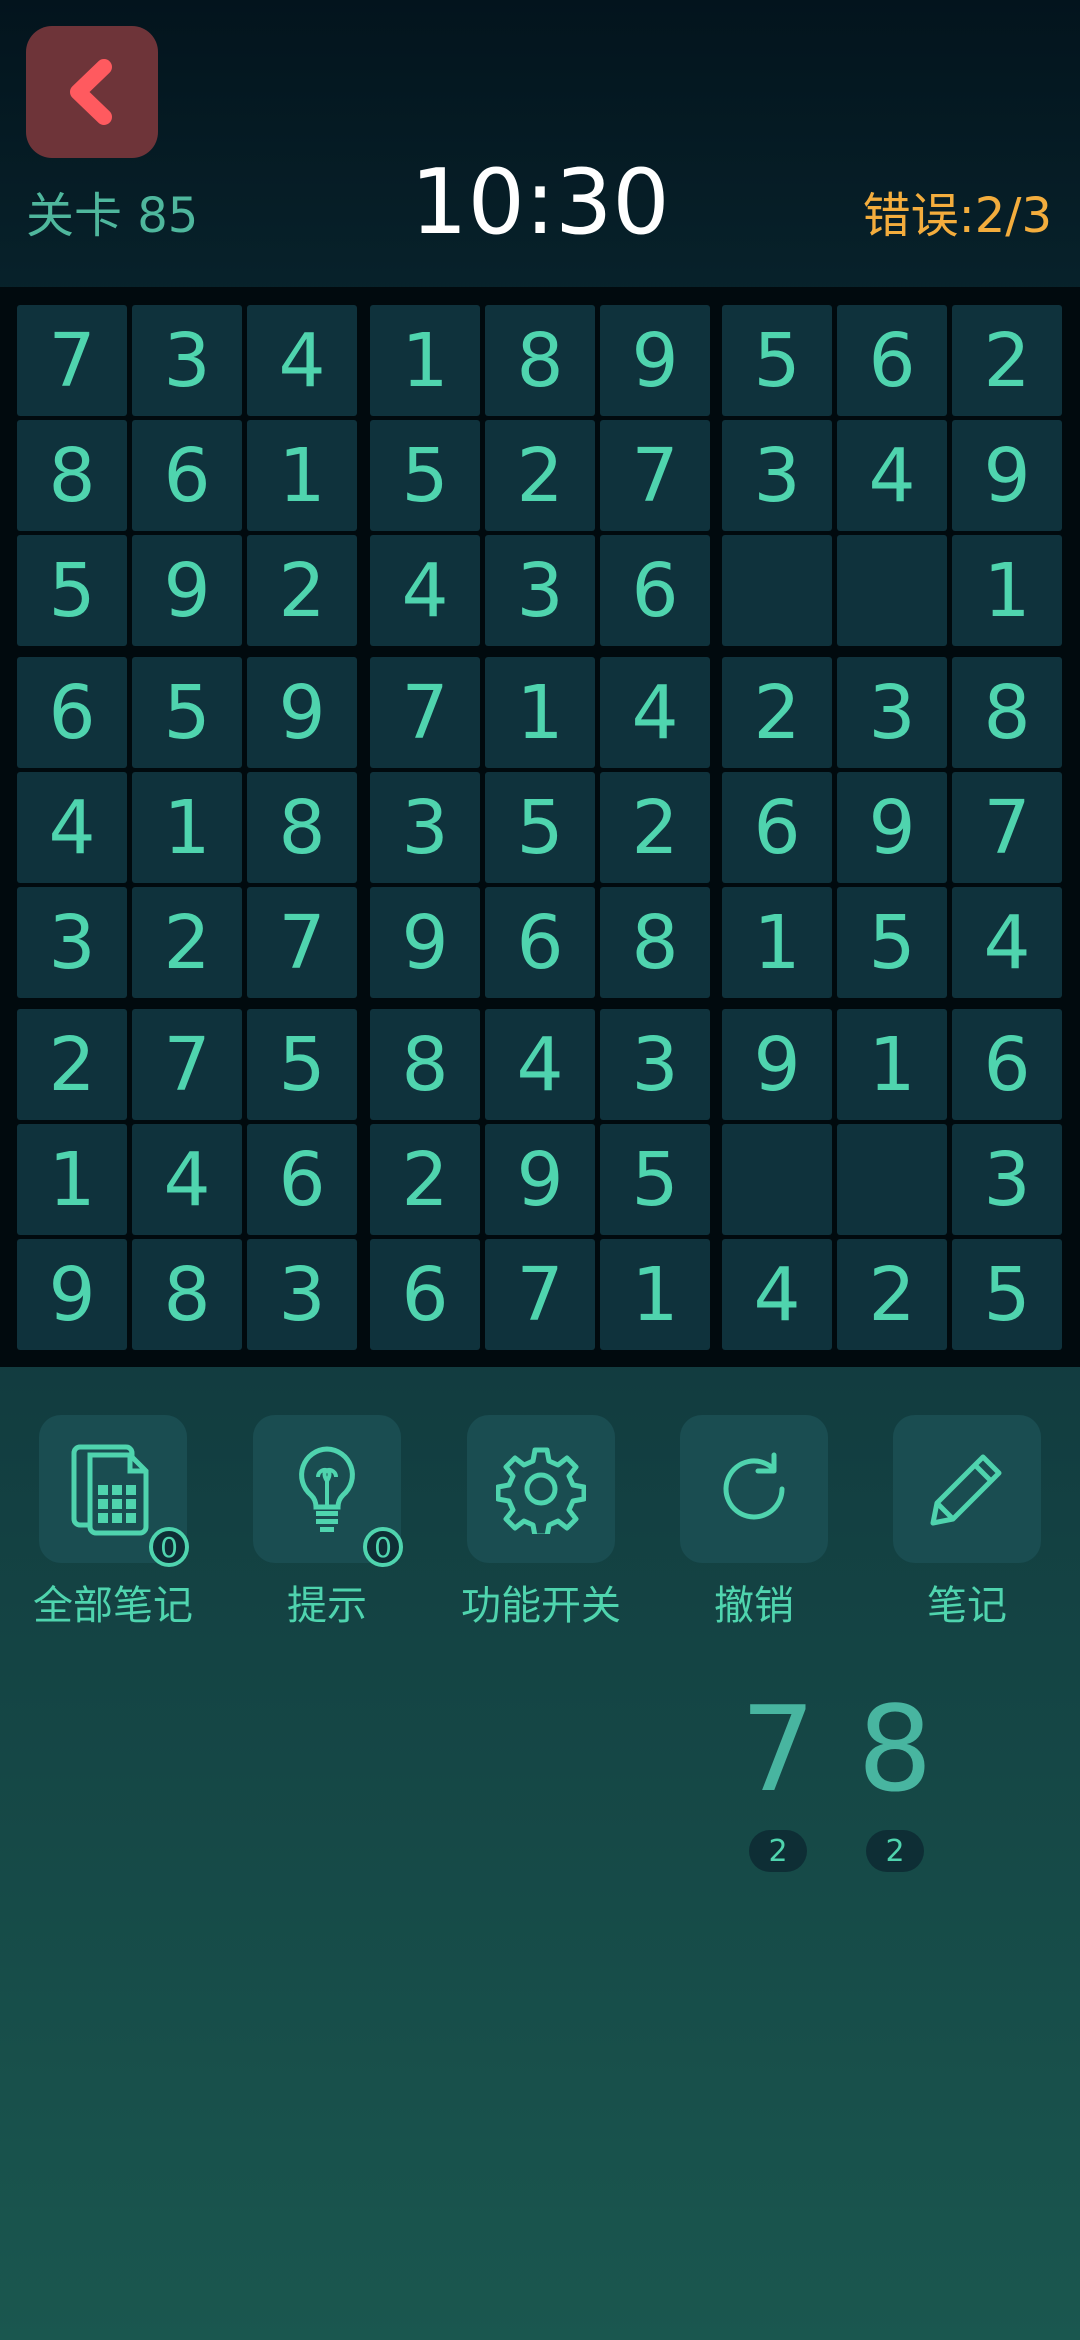 The width and height of the screenshot is (1080, 2340). What do you see at coordinates (92, 92) in the screenshot?
I see `back-button` at bounding box center [92, 92].